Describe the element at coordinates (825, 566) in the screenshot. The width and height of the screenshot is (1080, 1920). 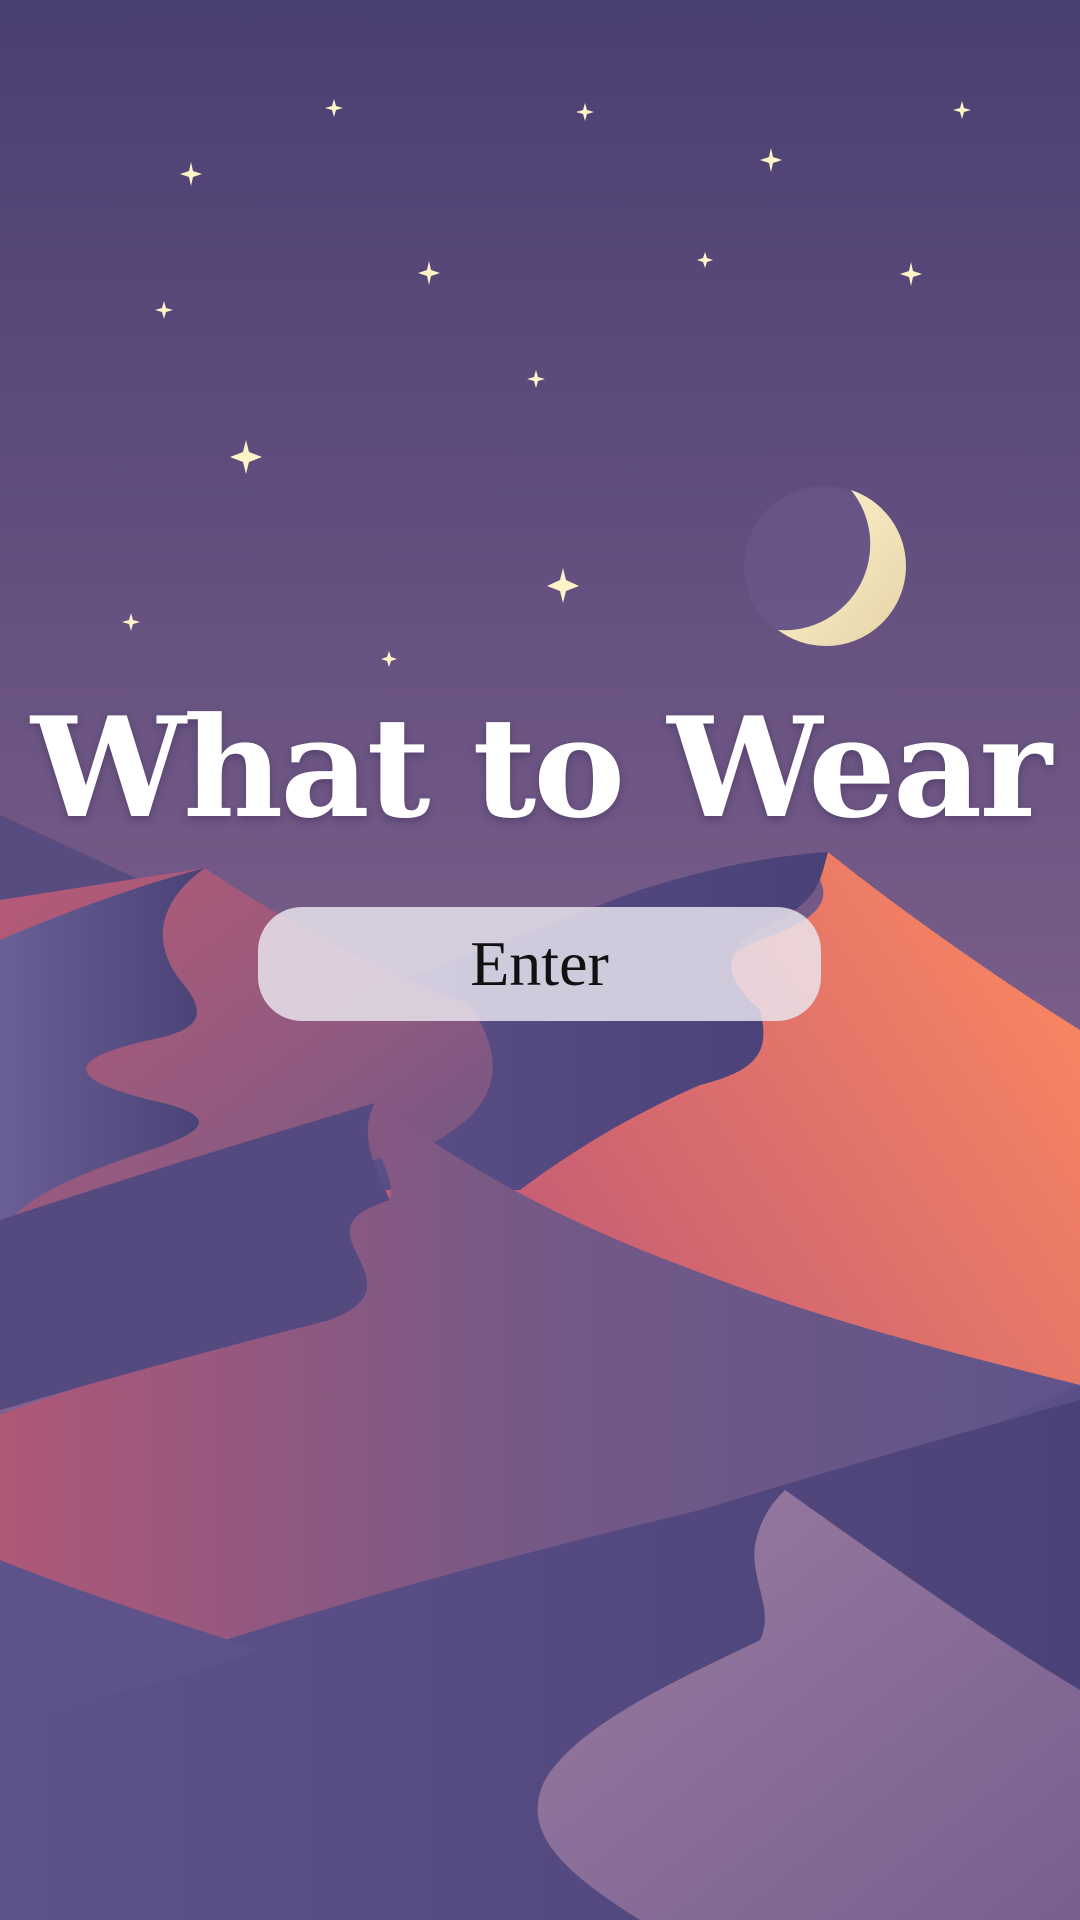
I see `crescent-moon-icon` at that location.